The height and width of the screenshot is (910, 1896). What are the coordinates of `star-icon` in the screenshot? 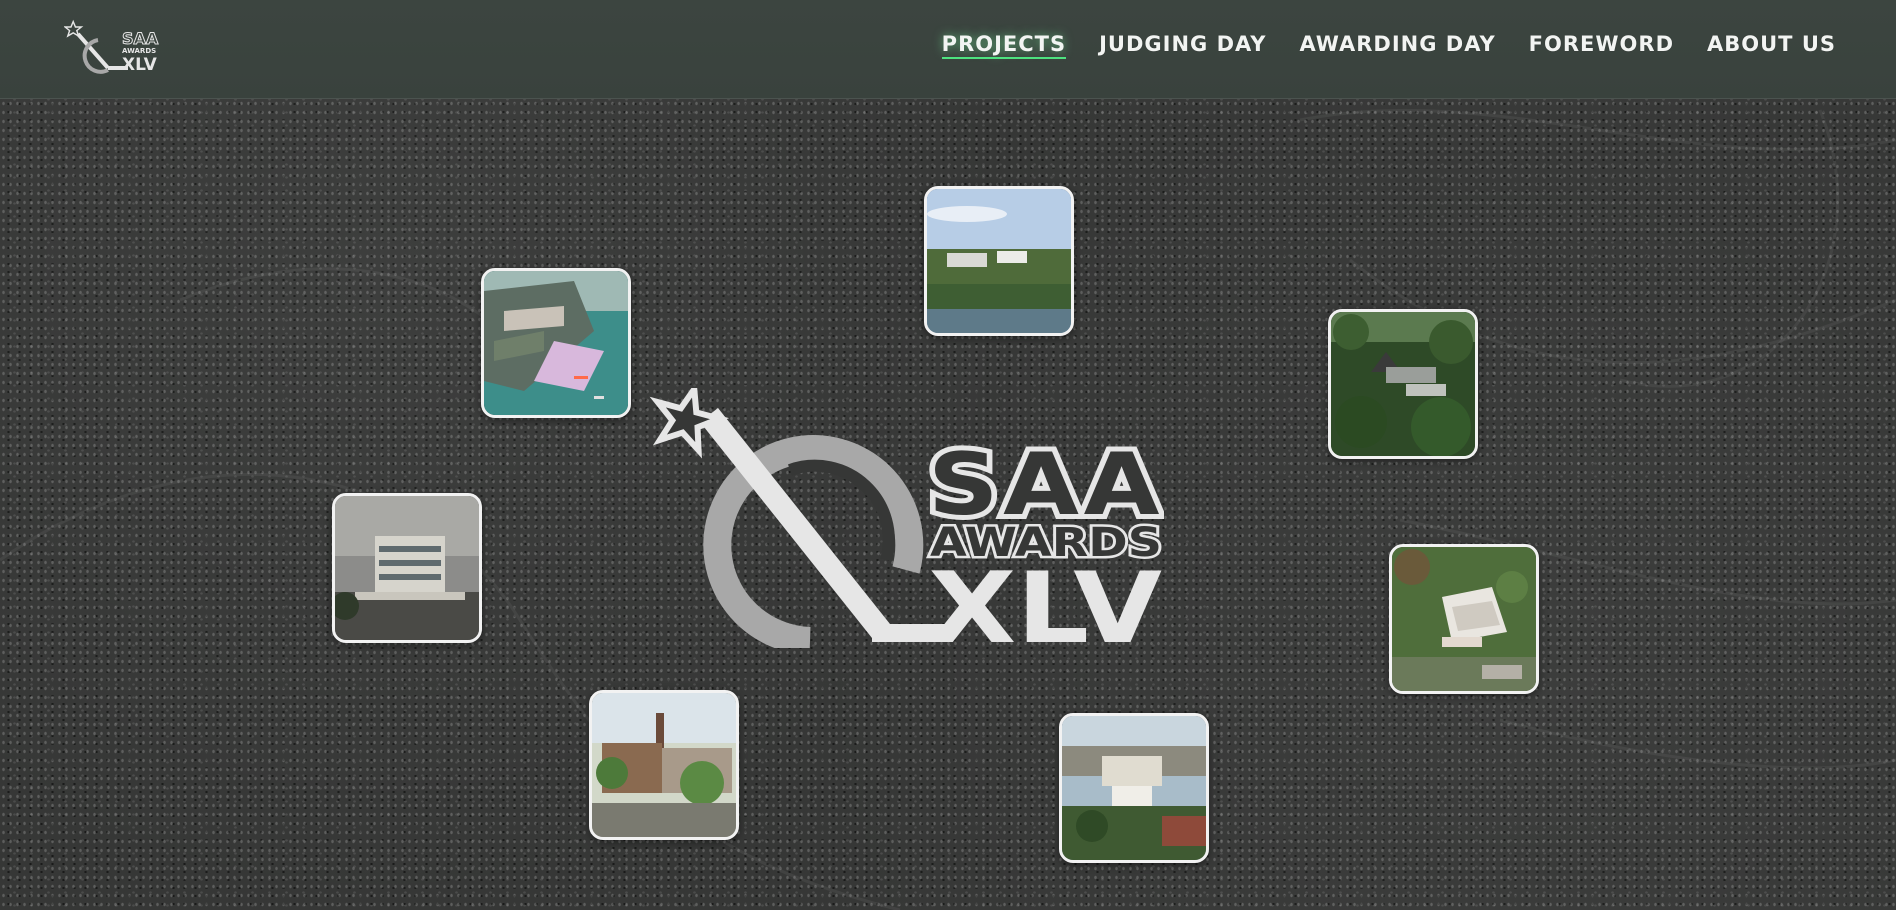 It's located at (689, 419).